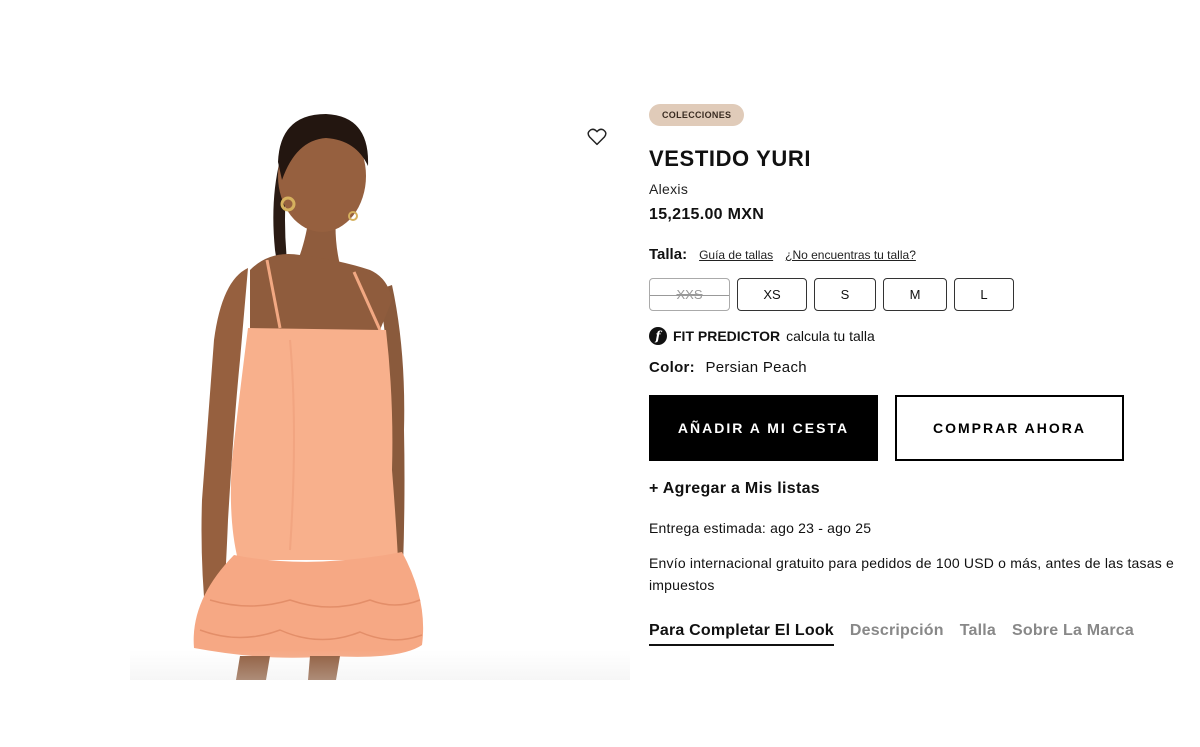 The height and width of the screenshot is (747, 1200). What do you see at coordinates (756, 367) in the screenshot?
I see `color-value: Persian Peach` at bounding box center [756, 367].